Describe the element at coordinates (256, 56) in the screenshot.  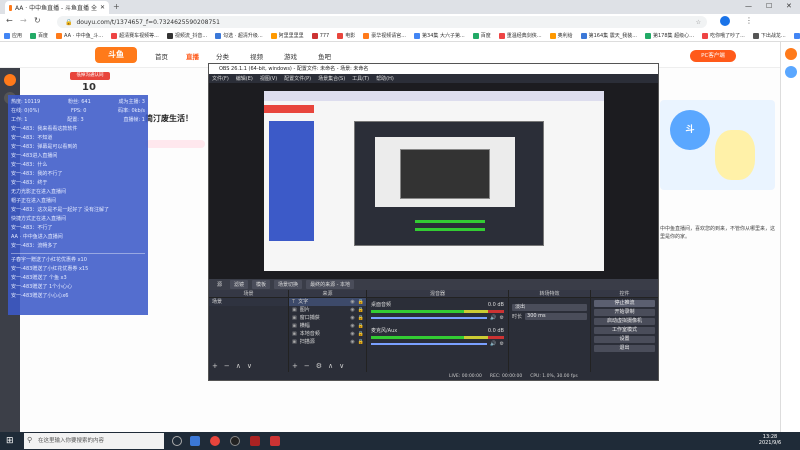
I see `site-nav-3: 视频` at that location.